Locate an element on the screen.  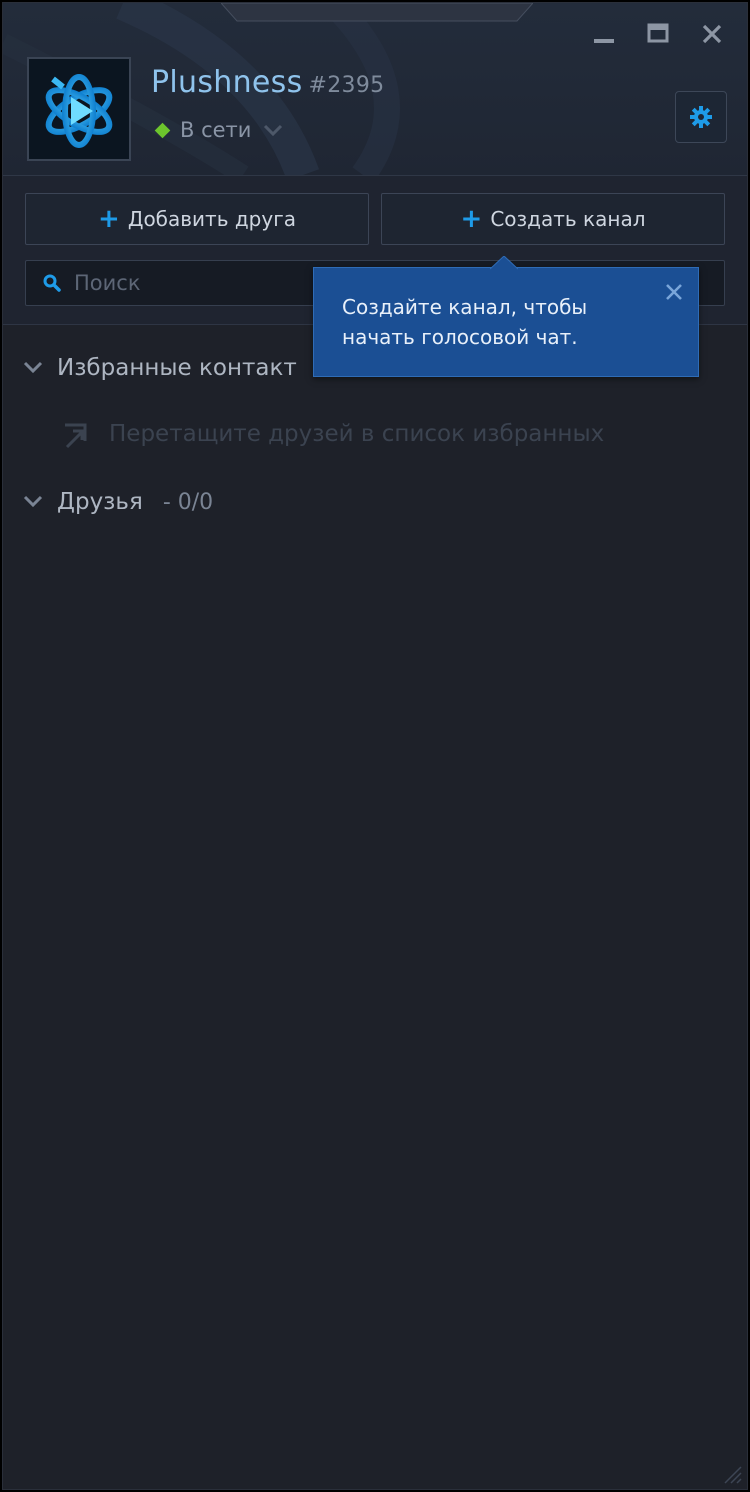
favorites-section-header: Избранные контакт is located at coordinates (160, 368).